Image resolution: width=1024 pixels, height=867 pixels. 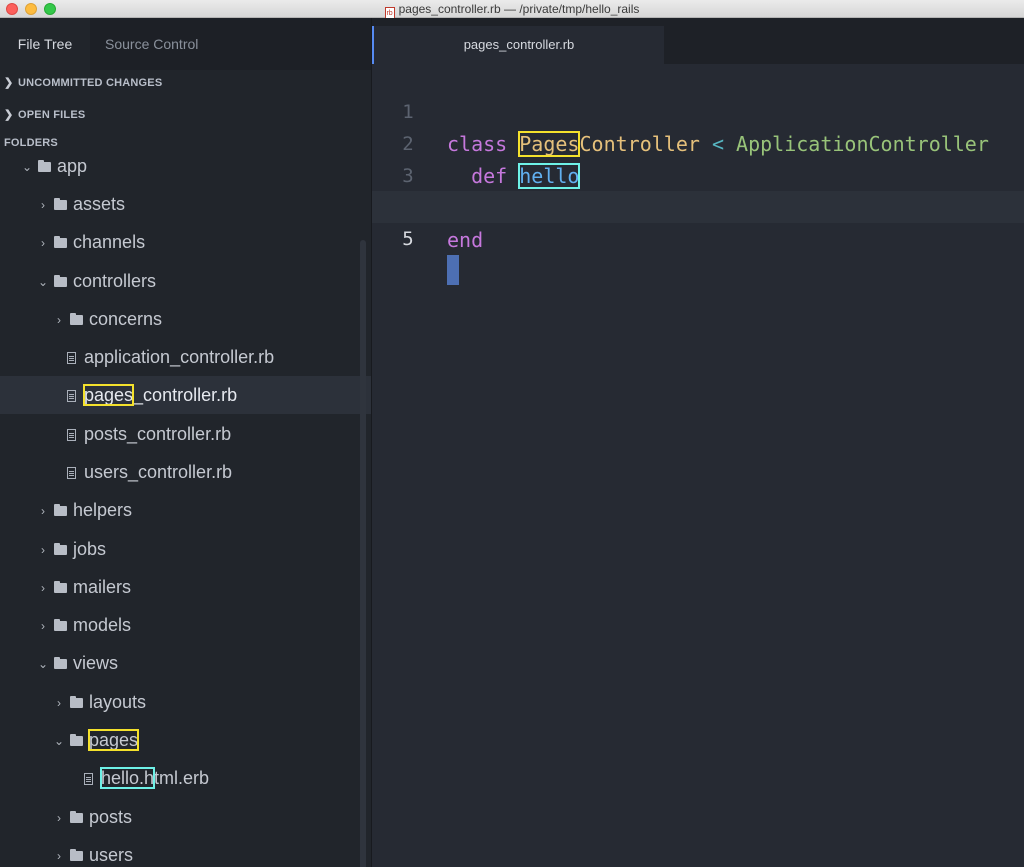 What do you see at coordinates (698, 41) in the screenshot?
I see `editor-tab-bar: pages_controller.rb` at bounding box center [698, 41].